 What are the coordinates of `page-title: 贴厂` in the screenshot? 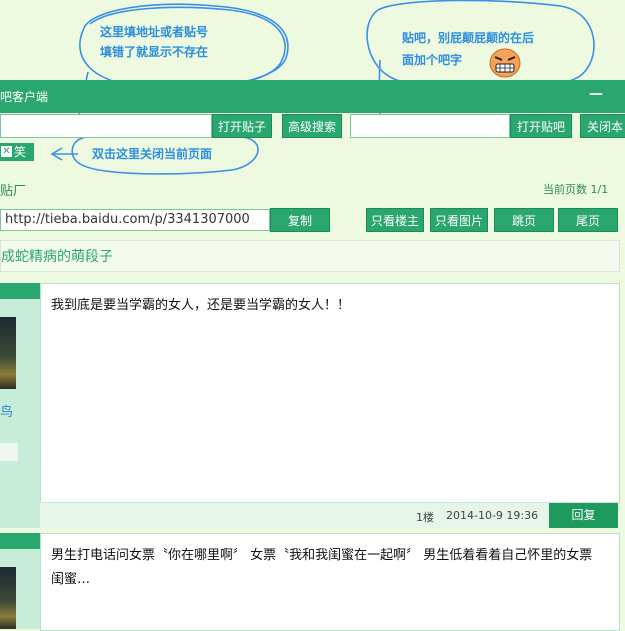 It's located at (13, 191).